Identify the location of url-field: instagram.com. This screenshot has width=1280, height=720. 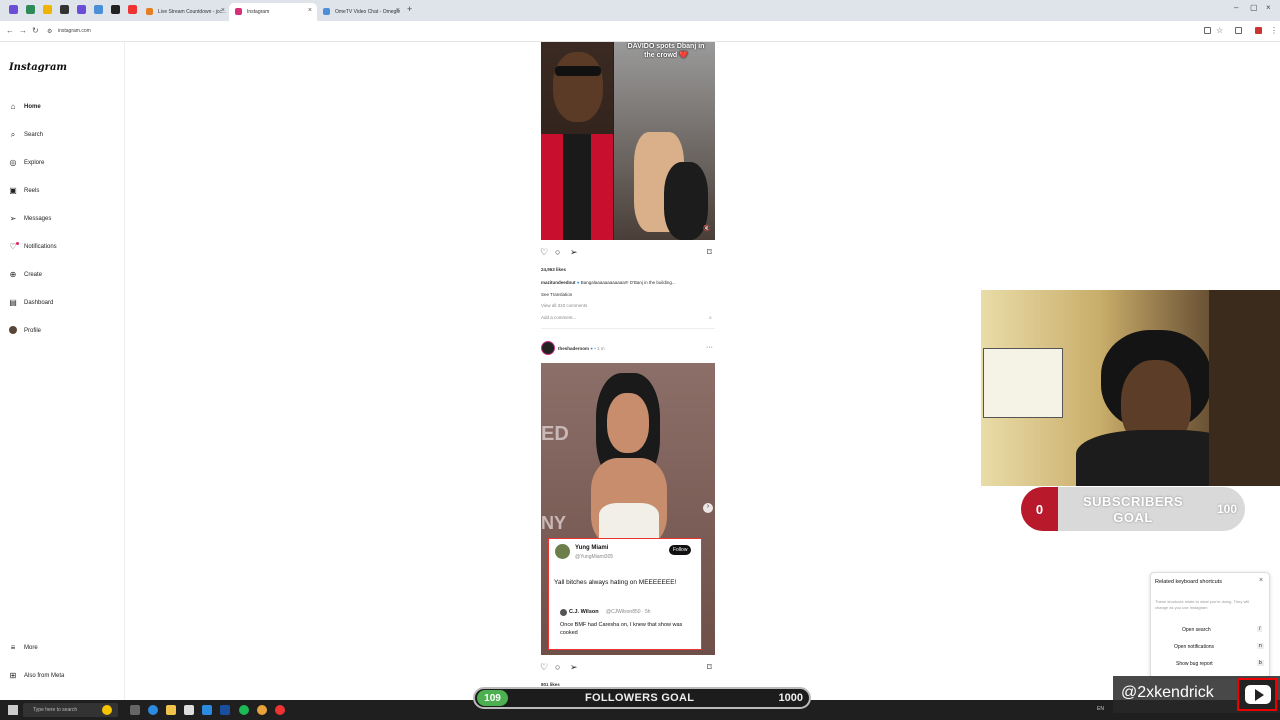
(74, 31).